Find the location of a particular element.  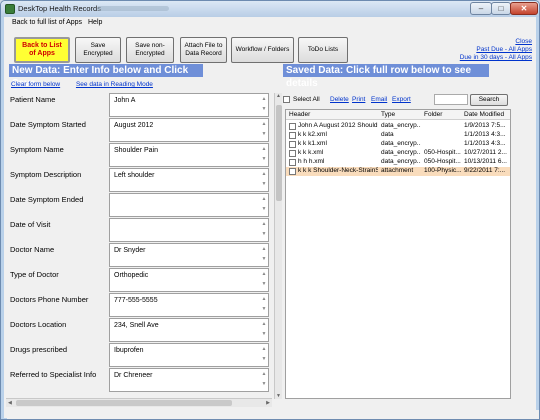

field-value: Ibuprofen is located at coordinates (129, 350).